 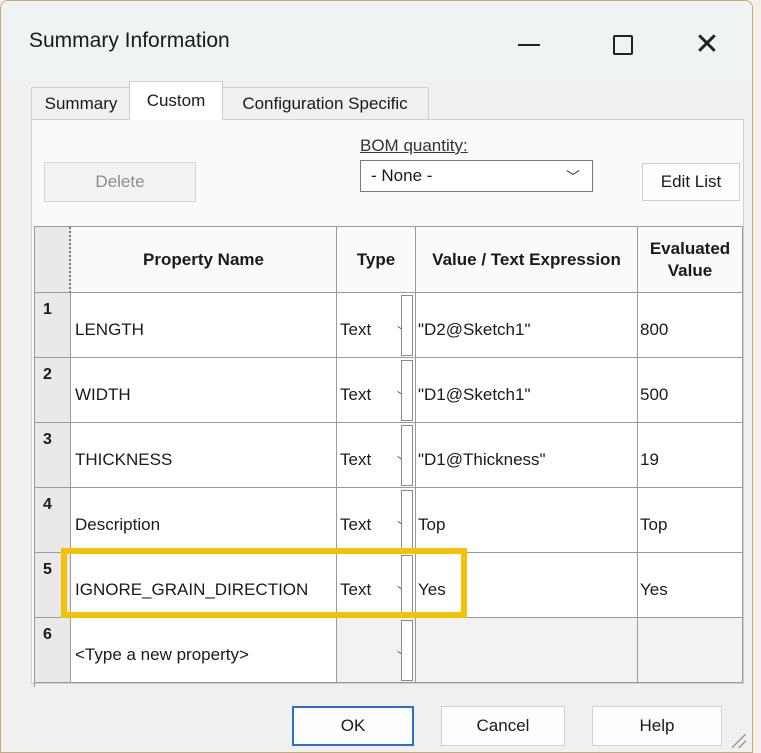 What do you see at coordinates (120, 182) in the screenshot?
I see `delete-button: Delete` at bounding box center [120, 182].